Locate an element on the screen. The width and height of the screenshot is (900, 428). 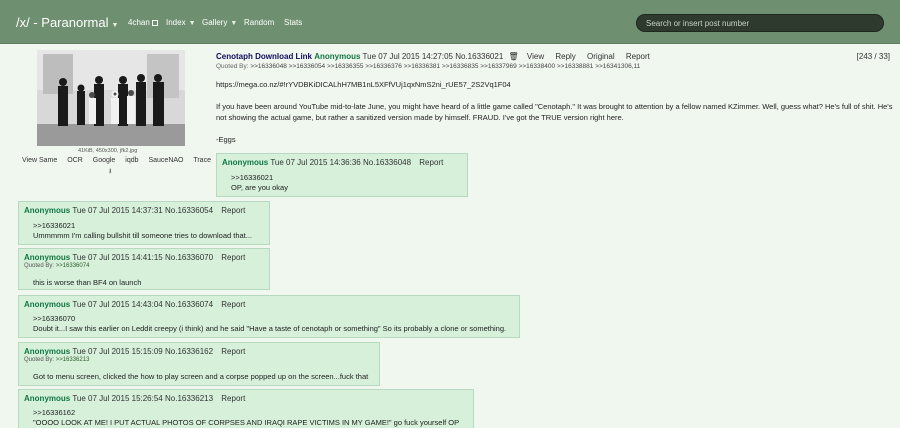
iqdb-link: iqdb is located at coordinates (131, 160).